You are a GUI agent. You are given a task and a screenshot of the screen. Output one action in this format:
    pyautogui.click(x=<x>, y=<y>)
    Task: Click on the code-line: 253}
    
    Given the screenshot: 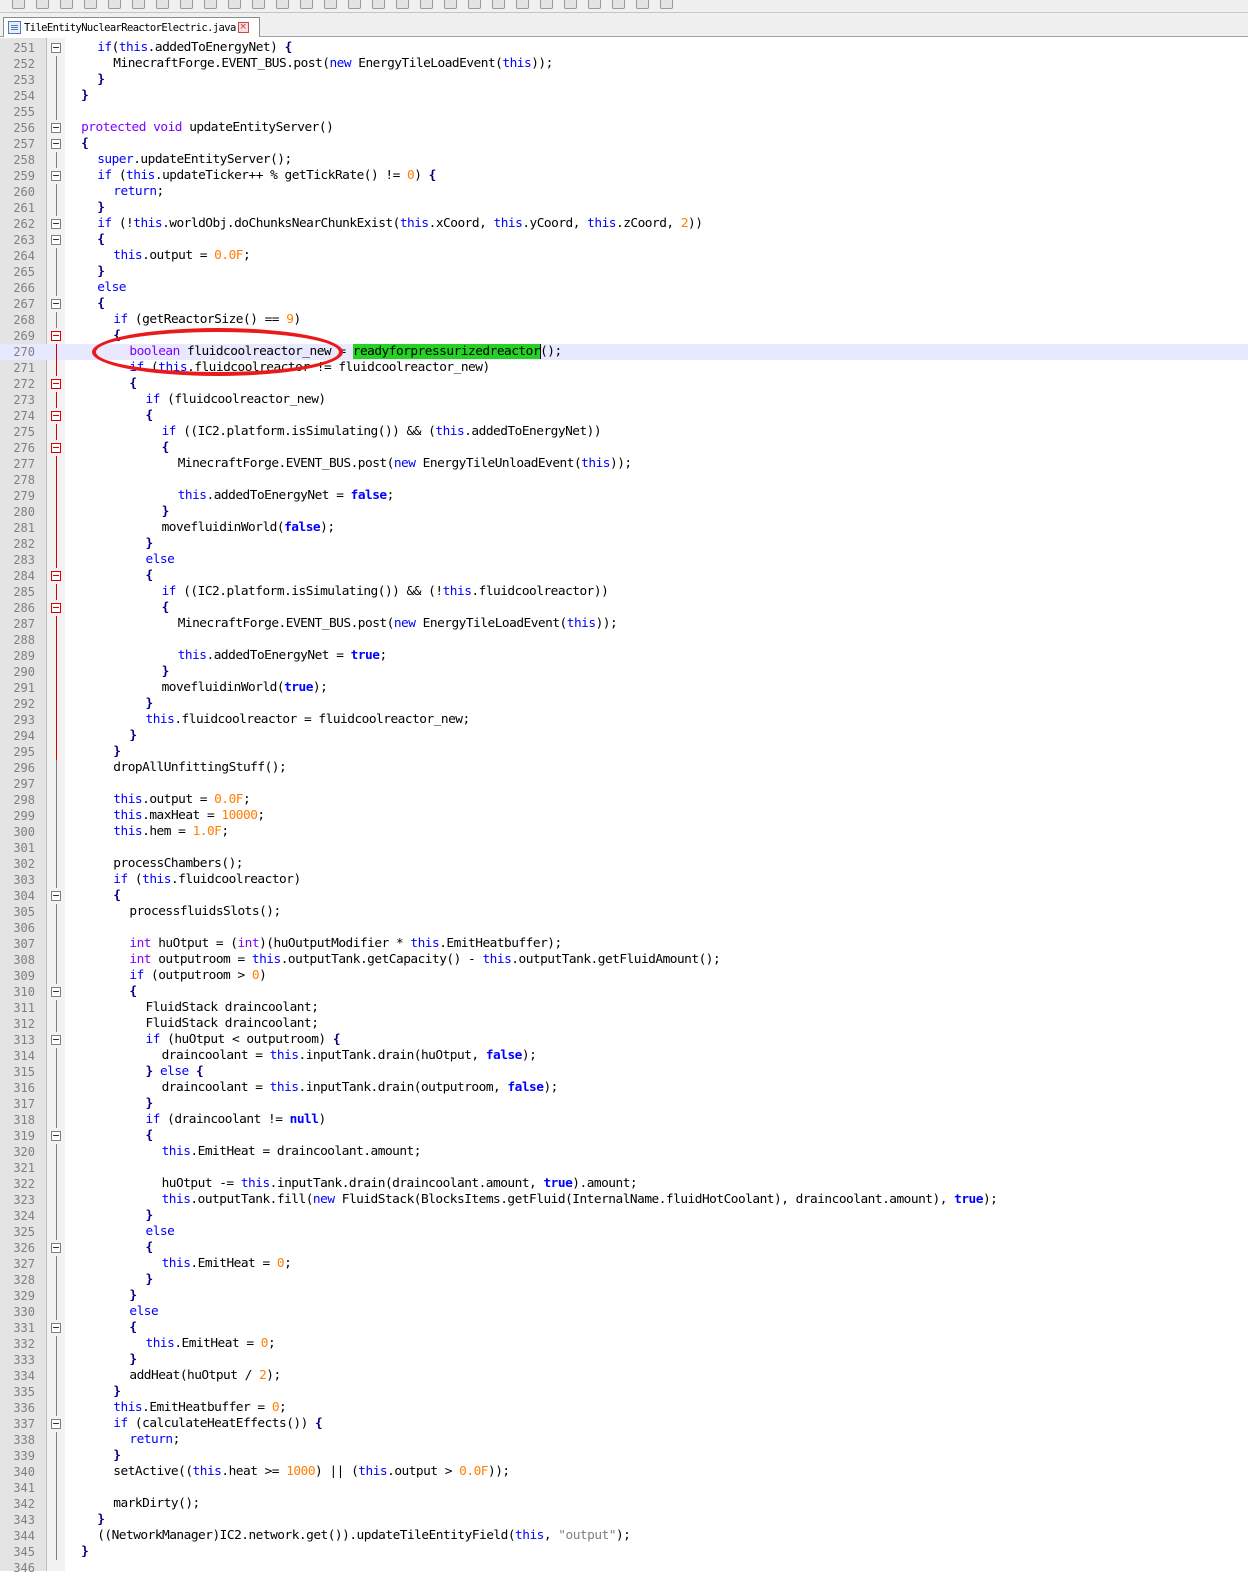 What is the action you would take?
    pyautogui.click(x=624, y=80)
    